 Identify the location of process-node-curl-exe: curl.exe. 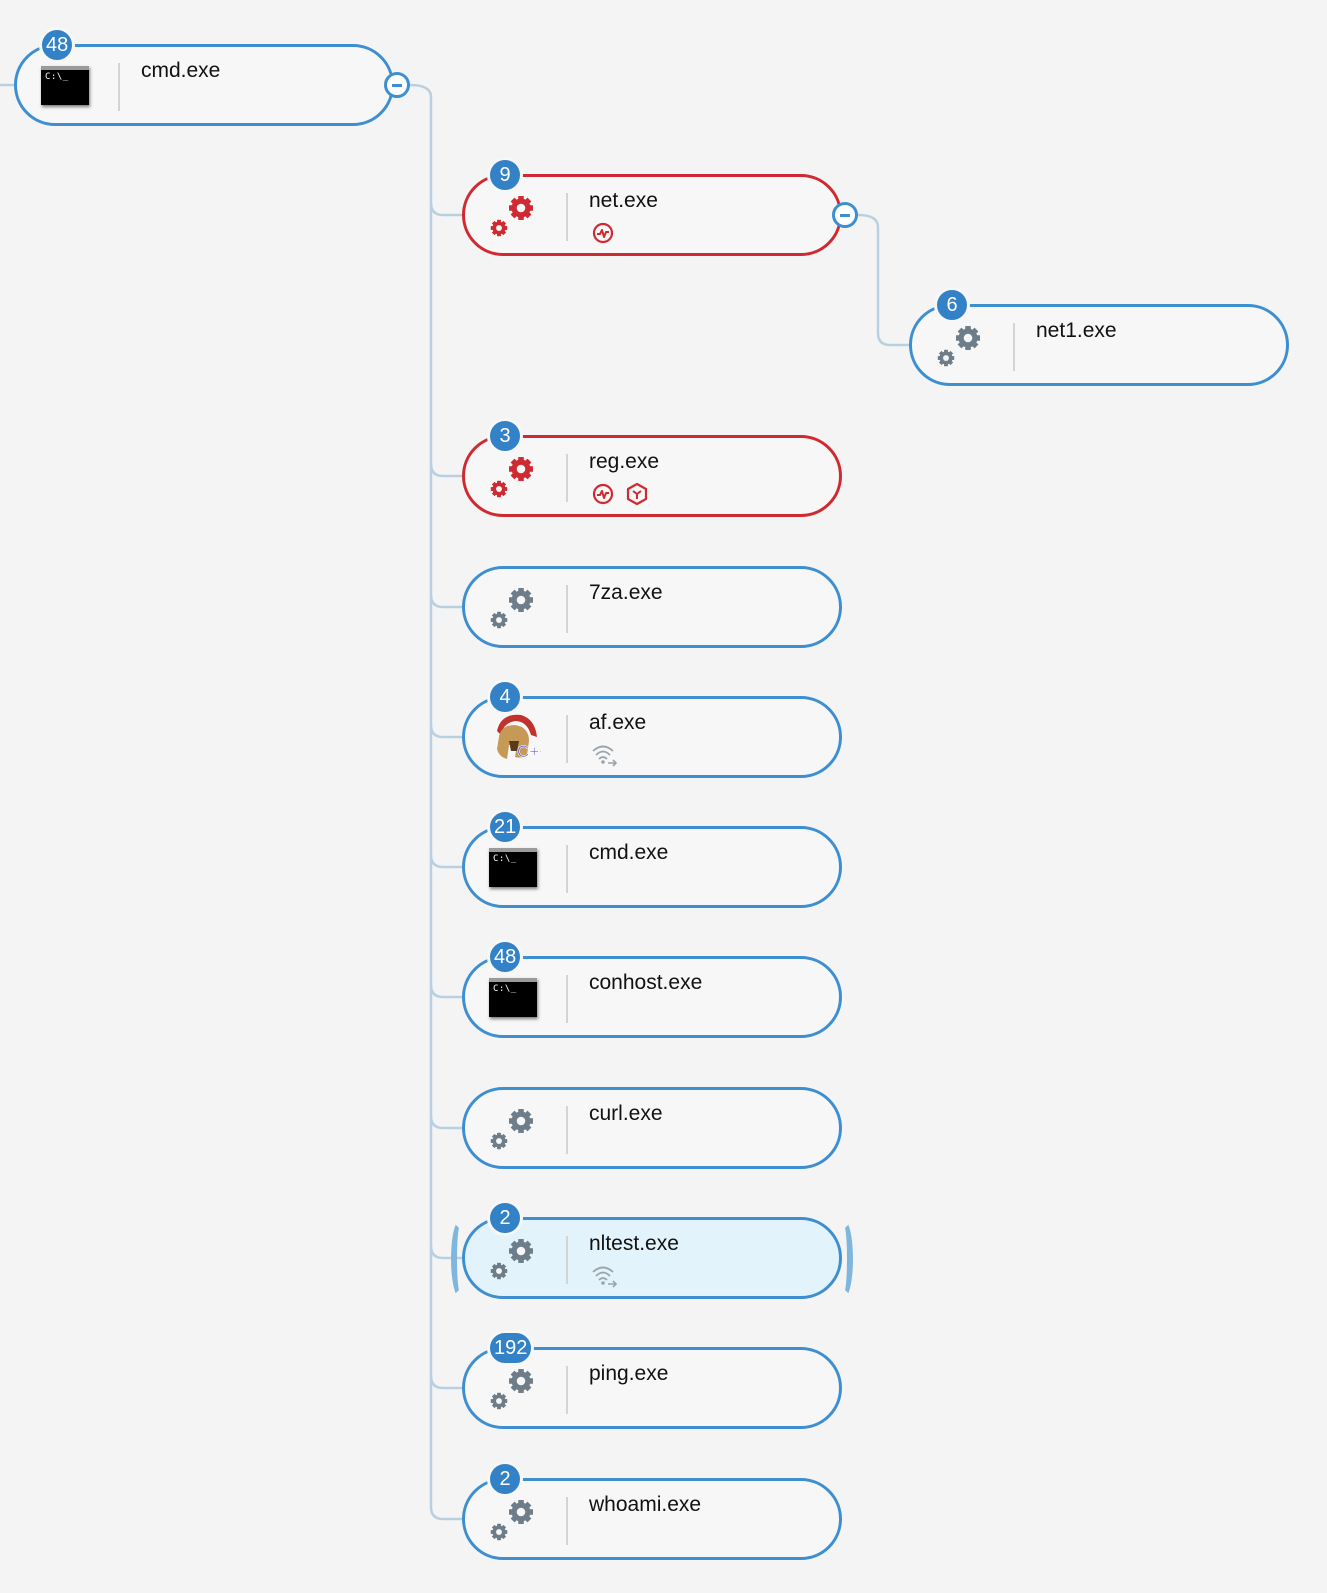
(652, 1128).